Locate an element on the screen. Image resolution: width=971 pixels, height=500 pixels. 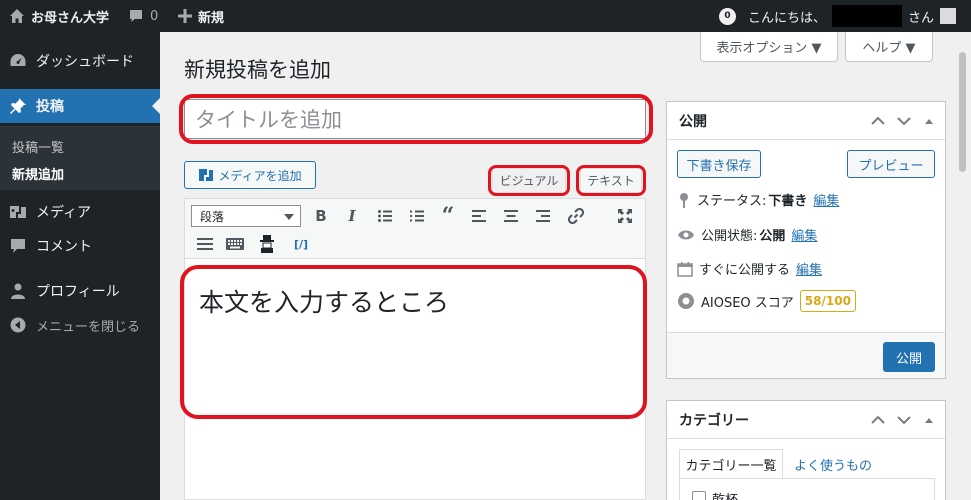
tab-all-categories: カテゴリー一覧 is located at coordinates (731, 464).